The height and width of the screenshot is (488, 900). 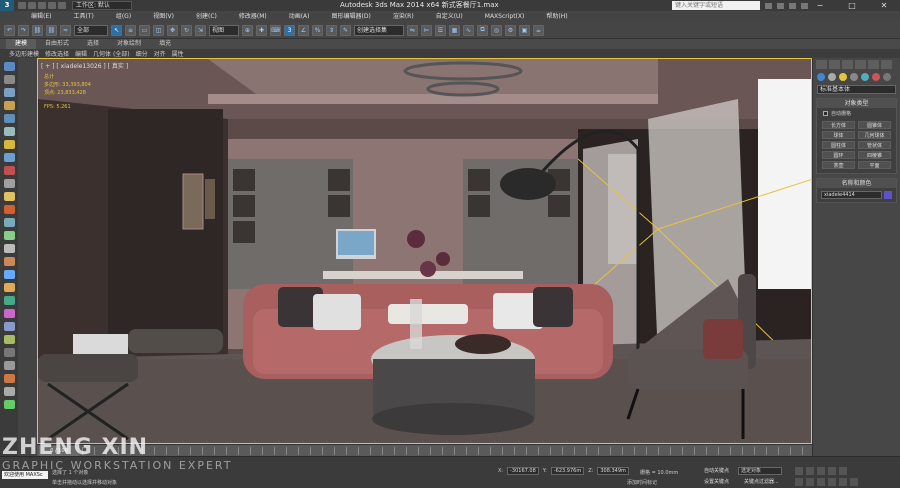 I want to click on orbit-icon, so click(x=843, y=482).